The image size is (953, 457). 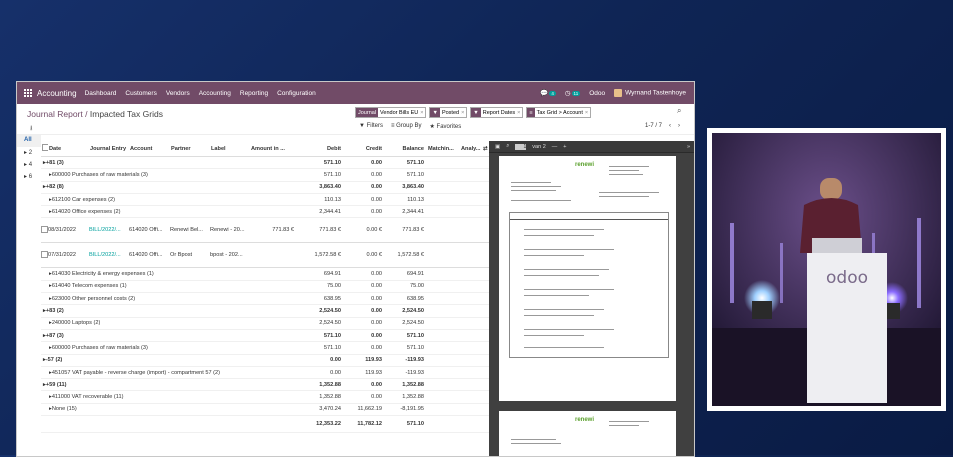 What do you see at coordinates (29, 153) in the screenshot?
I see `side-item: ▸ 2` at bounding box center [29, 153].